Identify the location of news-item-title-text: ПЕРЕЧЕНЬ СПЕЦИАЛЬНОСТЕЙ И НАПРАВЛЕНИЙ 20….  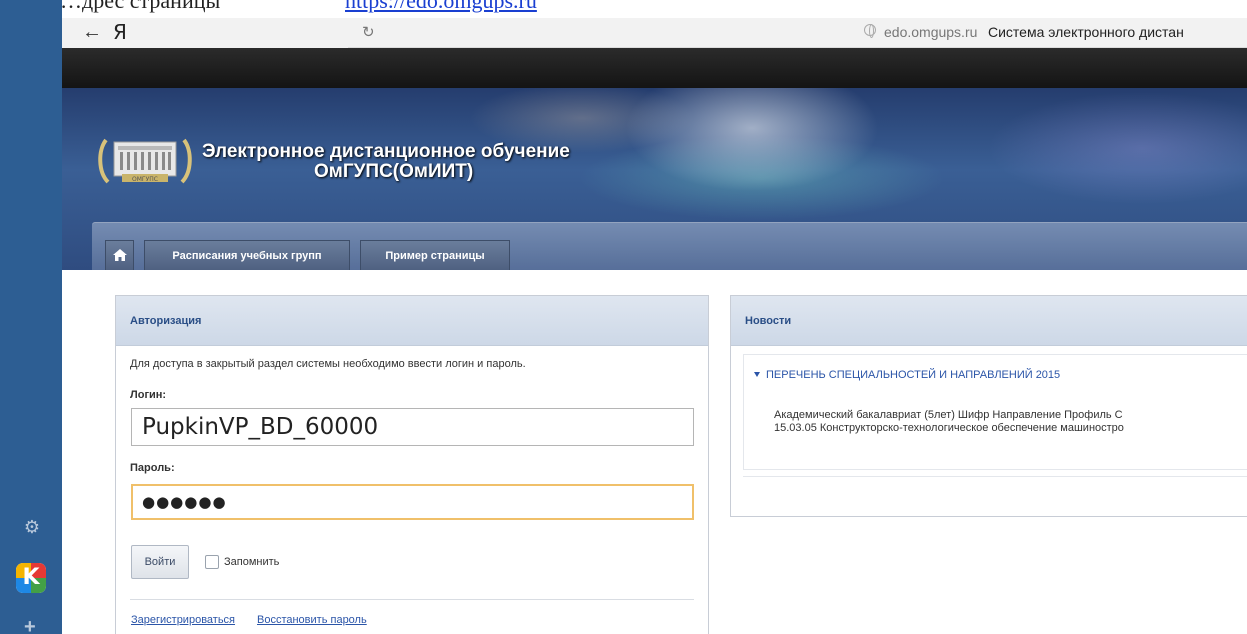
(913, 375).